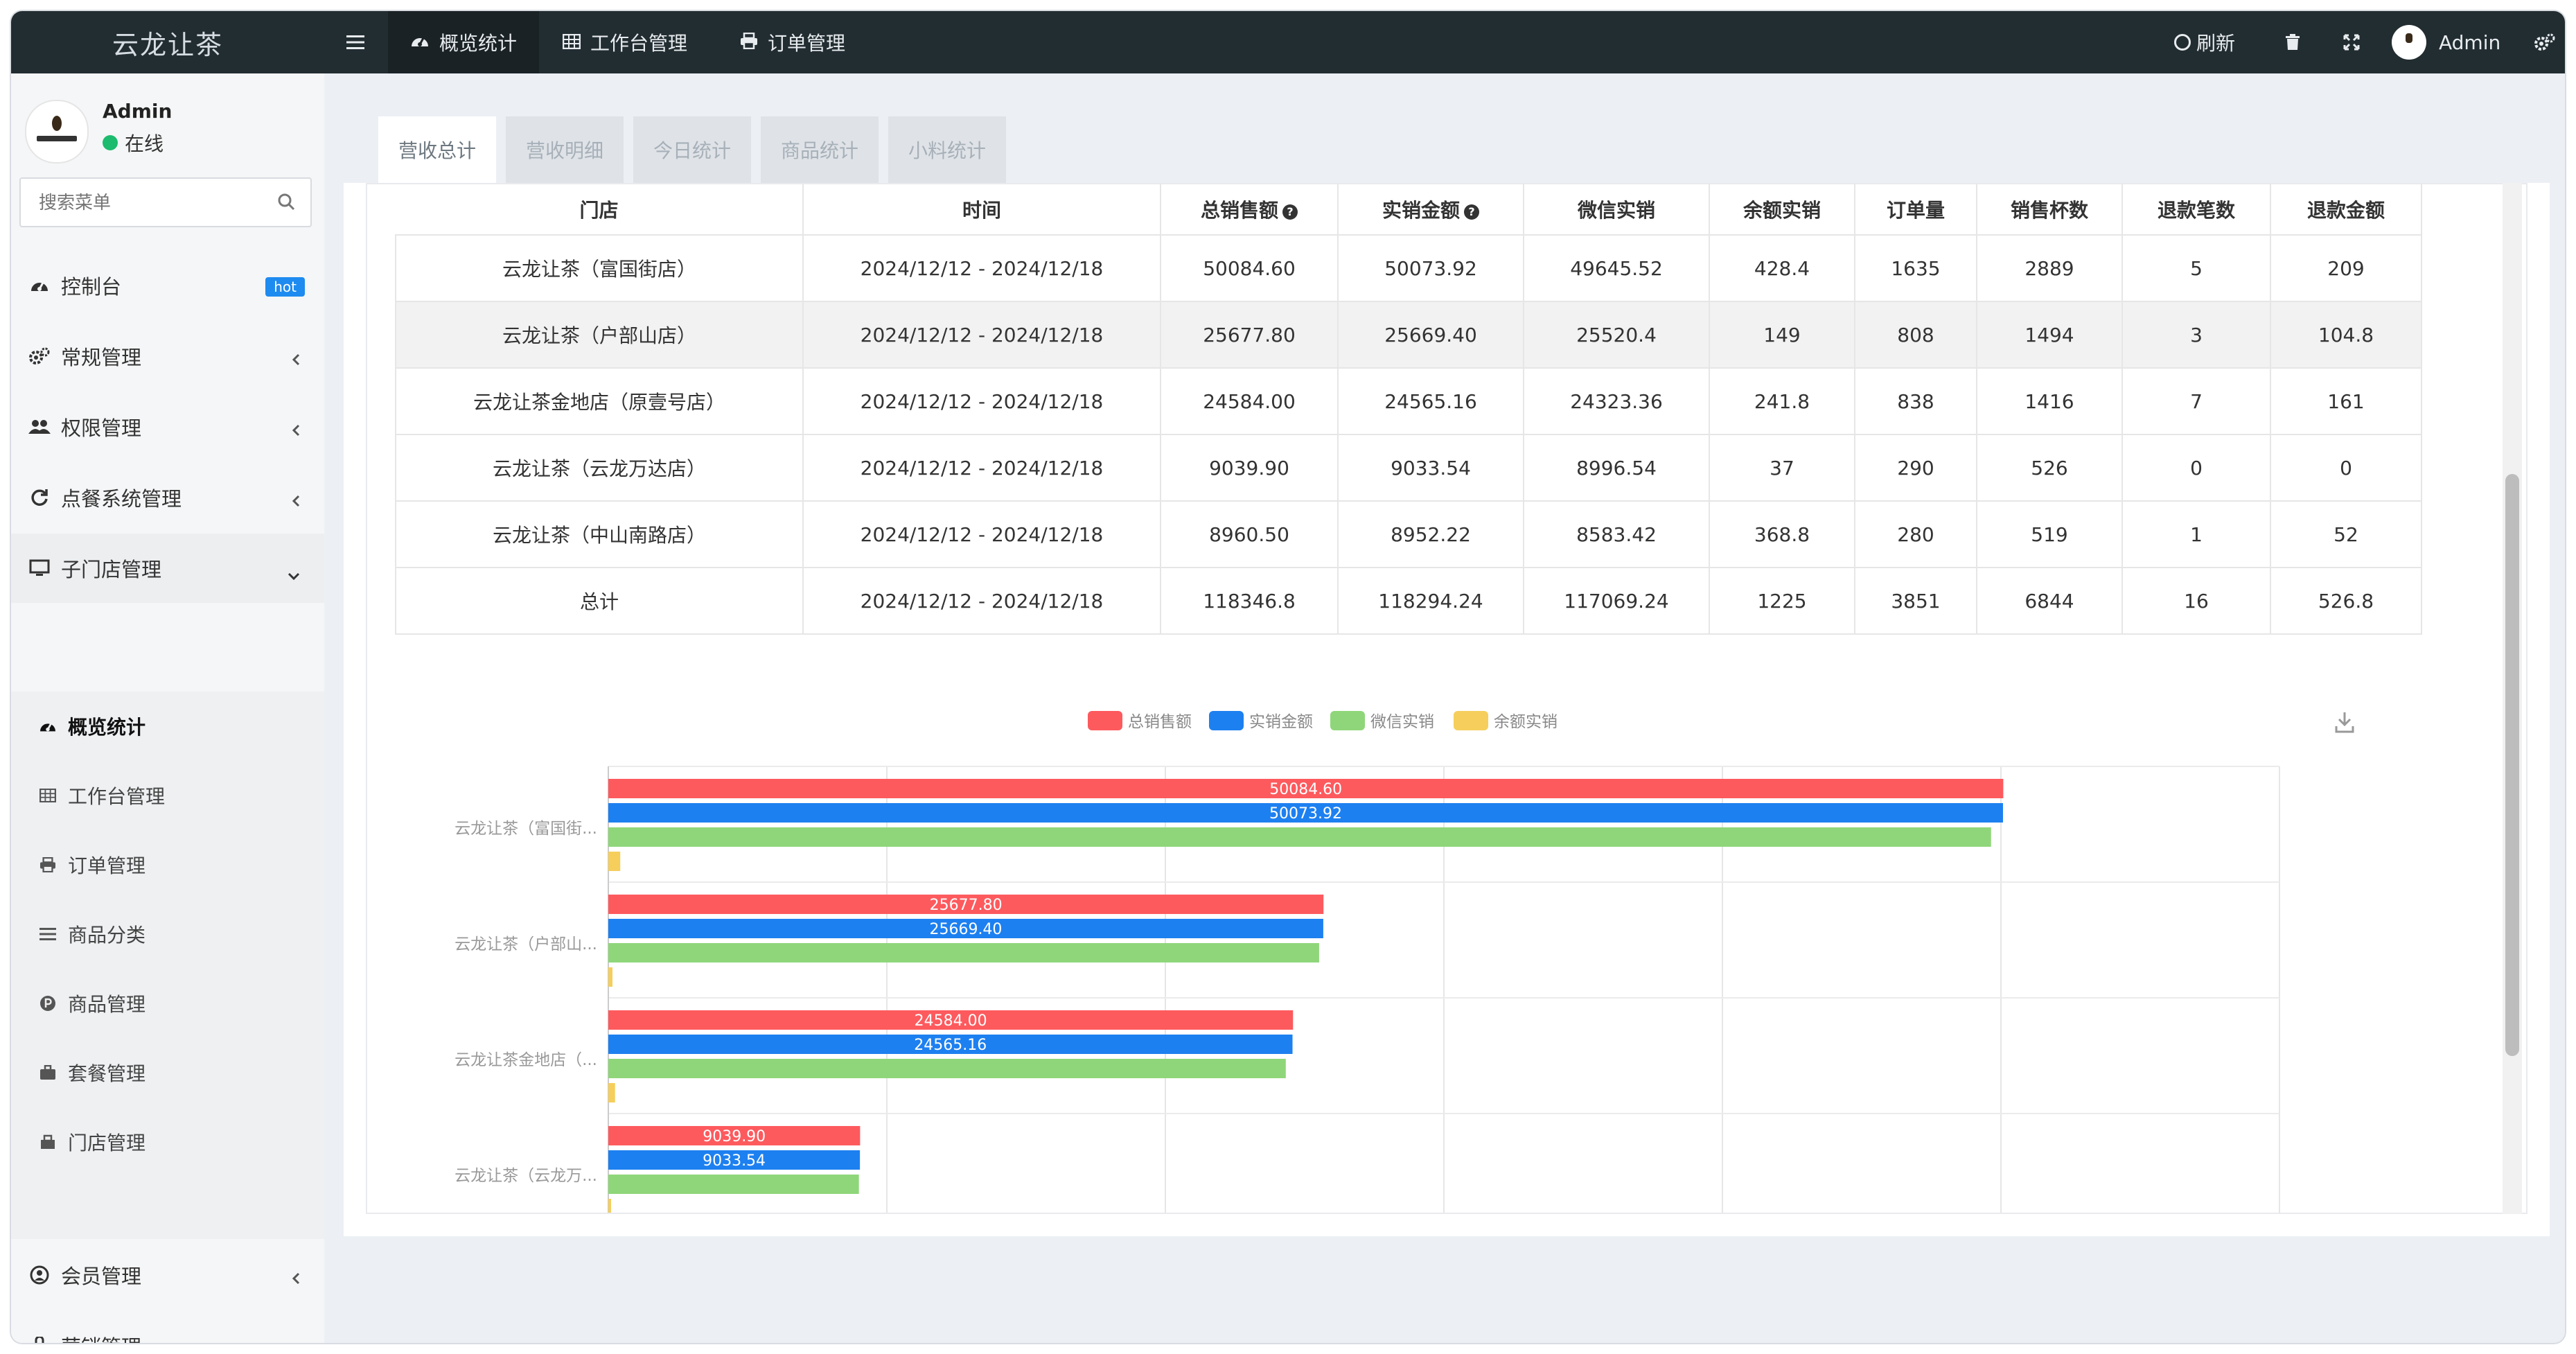 The image size is (2576, 1354). I want to click on table-cell: 云龙让茶（富国街店）, so click(599, 268).